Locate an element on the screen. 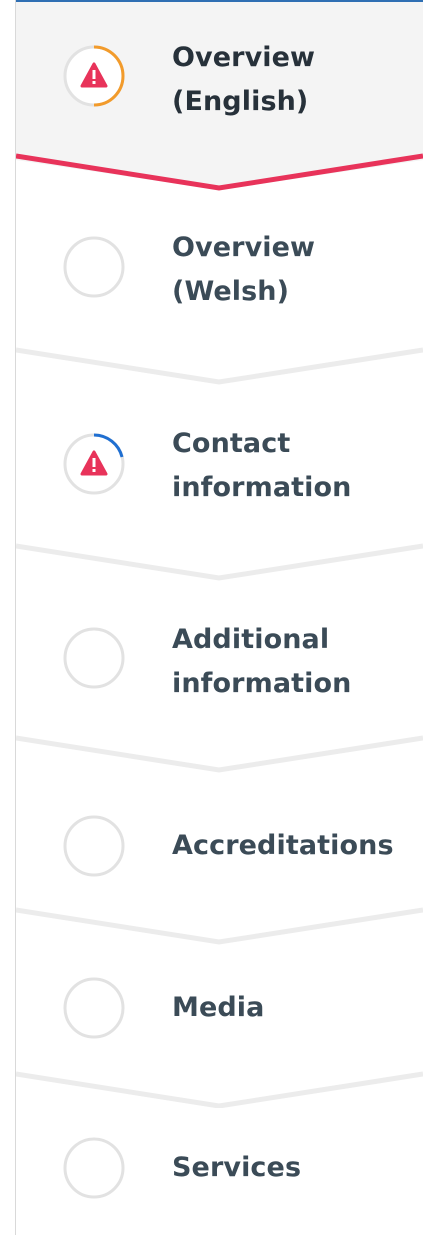 Image resolution: width=423 pixels, height=1235 pixels. step-services: Services is located at coordinates (219, 1171).